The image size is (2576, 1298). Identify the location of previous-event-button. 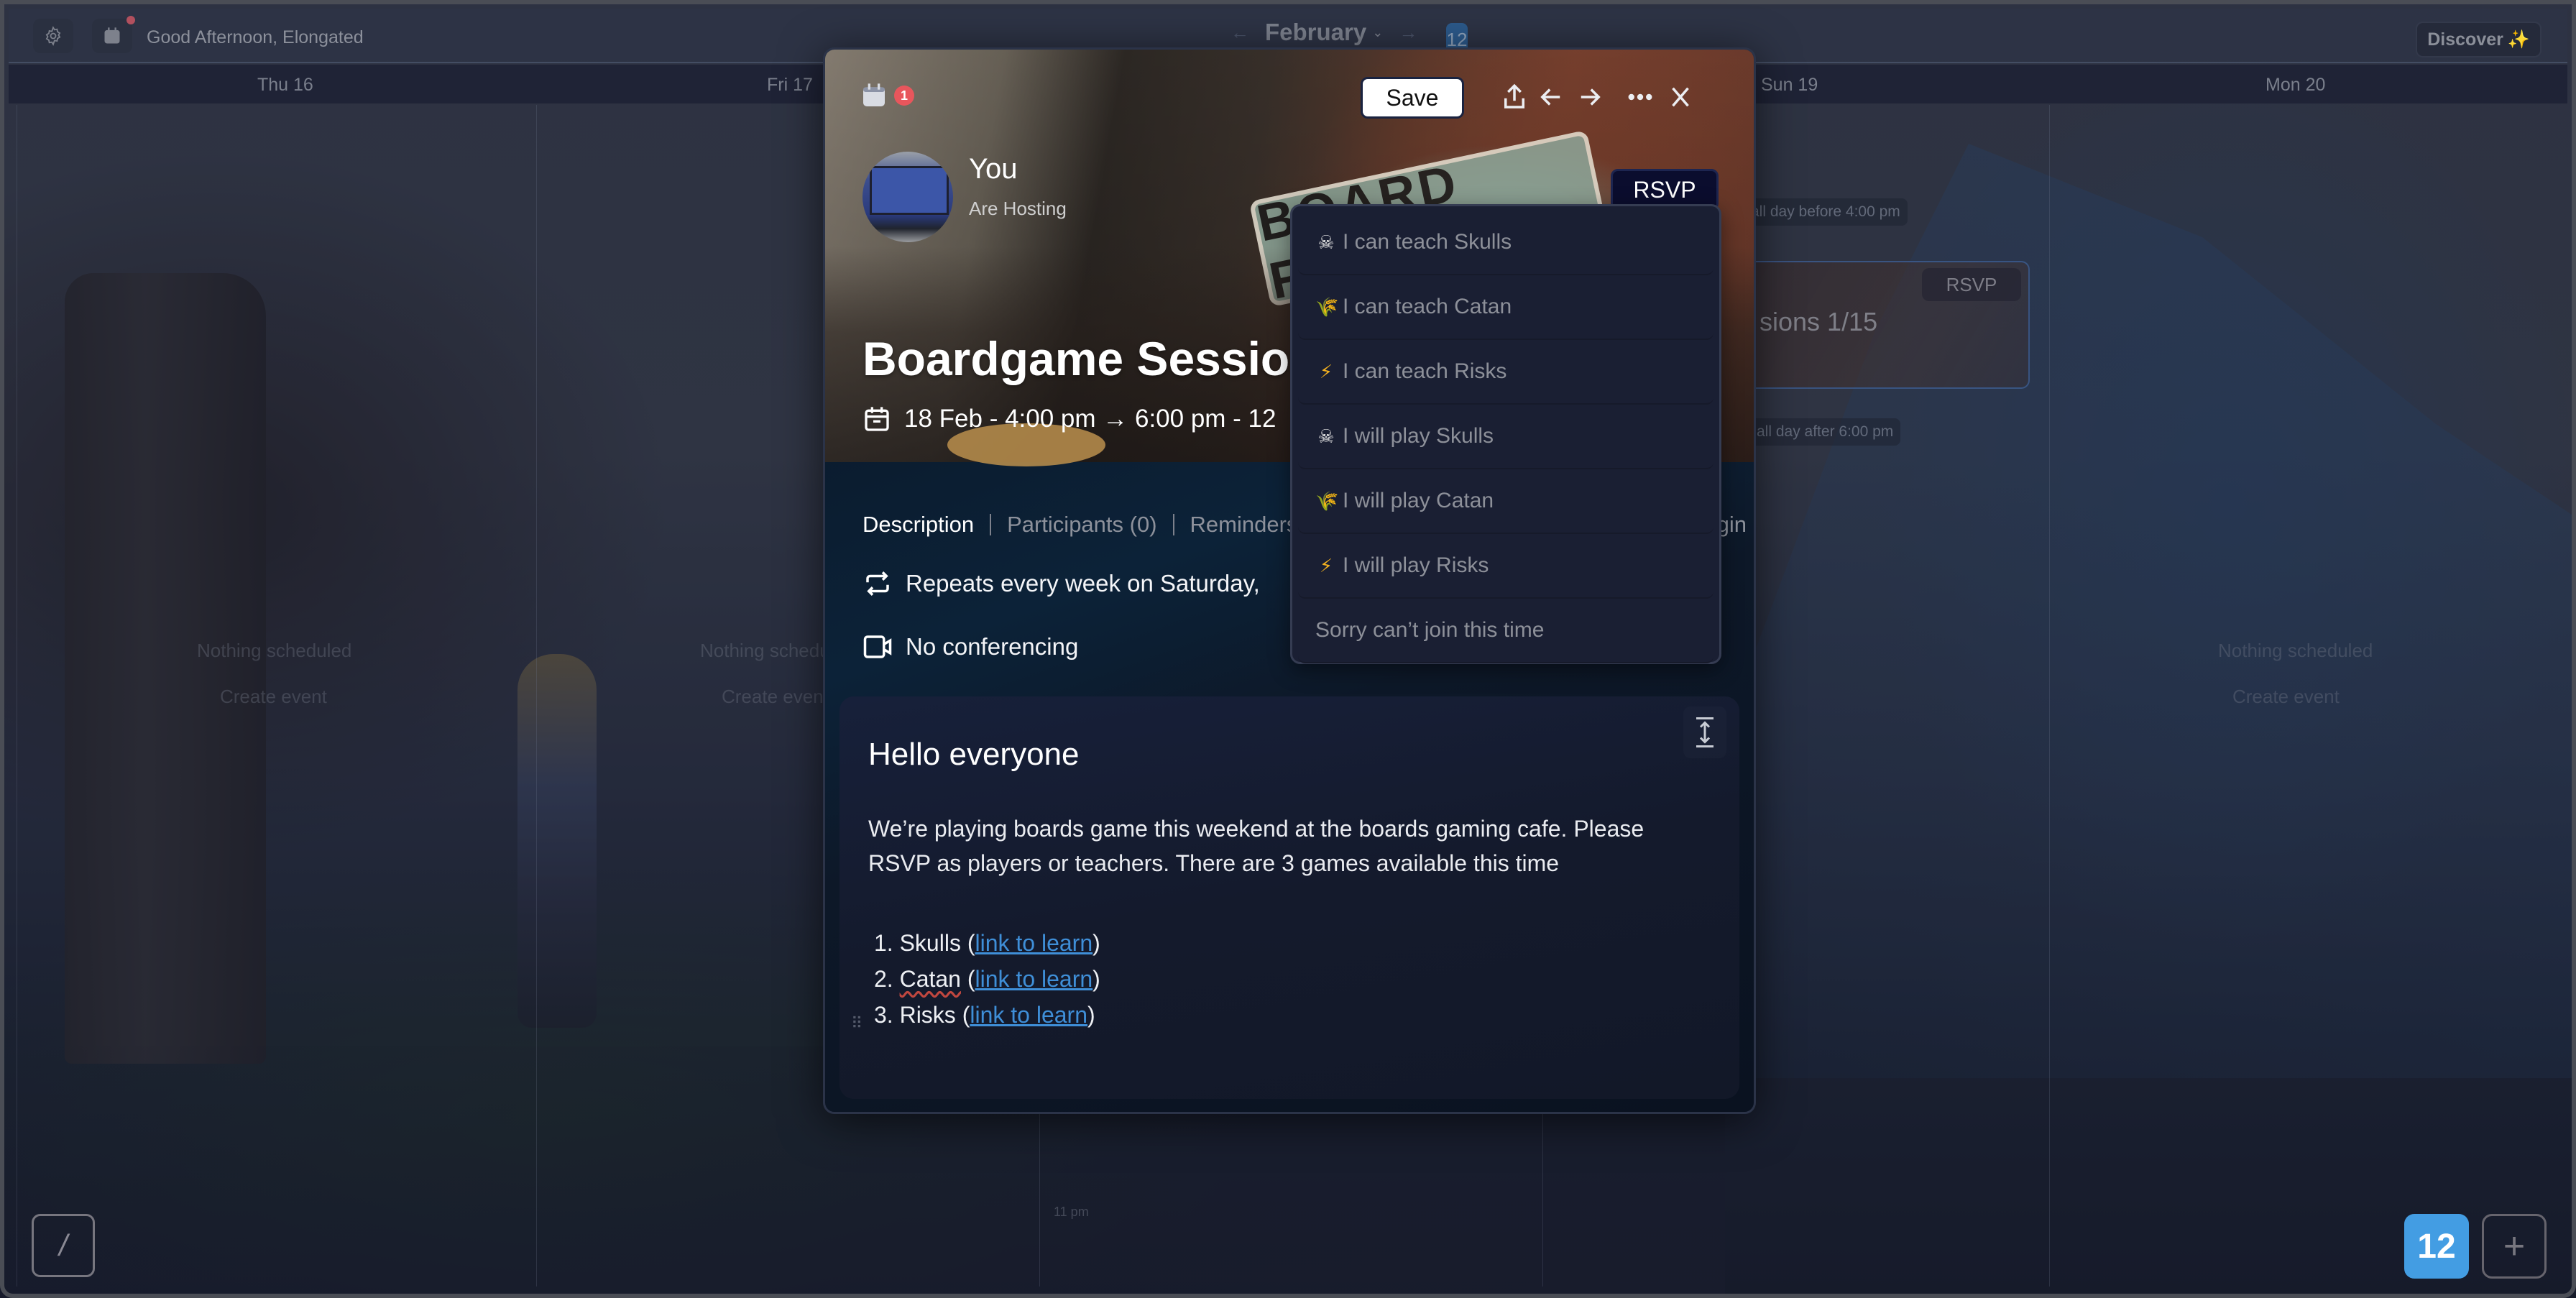
(1551, 97).